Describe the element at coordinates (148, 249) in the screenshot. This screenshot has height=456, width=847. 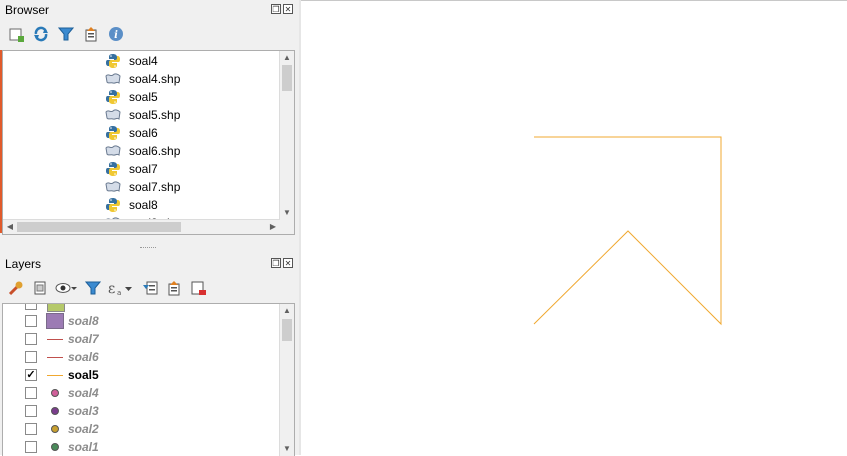
I see `splitter-grip` at that location.